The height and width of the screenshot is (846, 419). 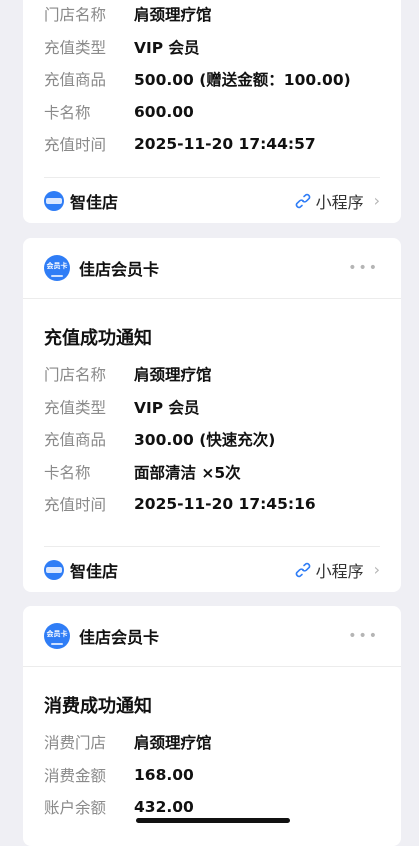 I want to click on row-value: 432.00, so click(x=164, y=807).